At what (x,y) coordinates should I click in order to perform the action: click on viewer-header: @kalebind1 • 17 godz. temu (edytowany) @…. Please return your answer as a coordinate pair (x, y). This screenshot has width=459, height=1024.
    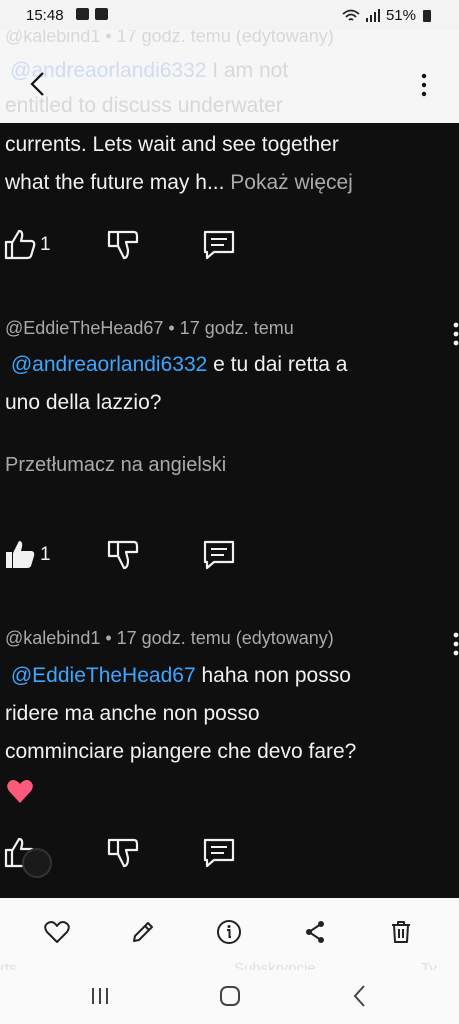
    Looking at the image, I should click on (229, 76).